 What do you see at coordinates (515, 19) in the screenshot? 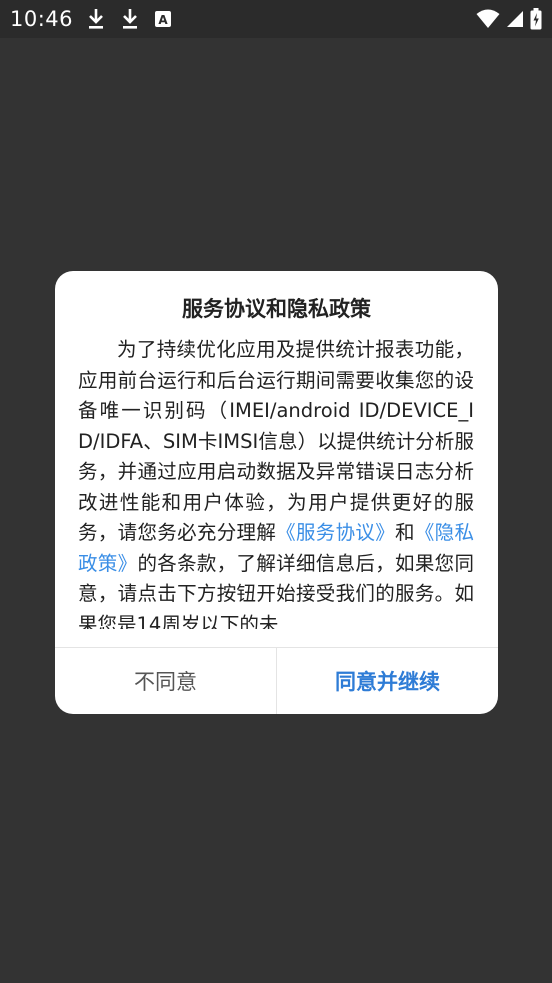
I see `signal-icon` at bounding box center [515, 19].